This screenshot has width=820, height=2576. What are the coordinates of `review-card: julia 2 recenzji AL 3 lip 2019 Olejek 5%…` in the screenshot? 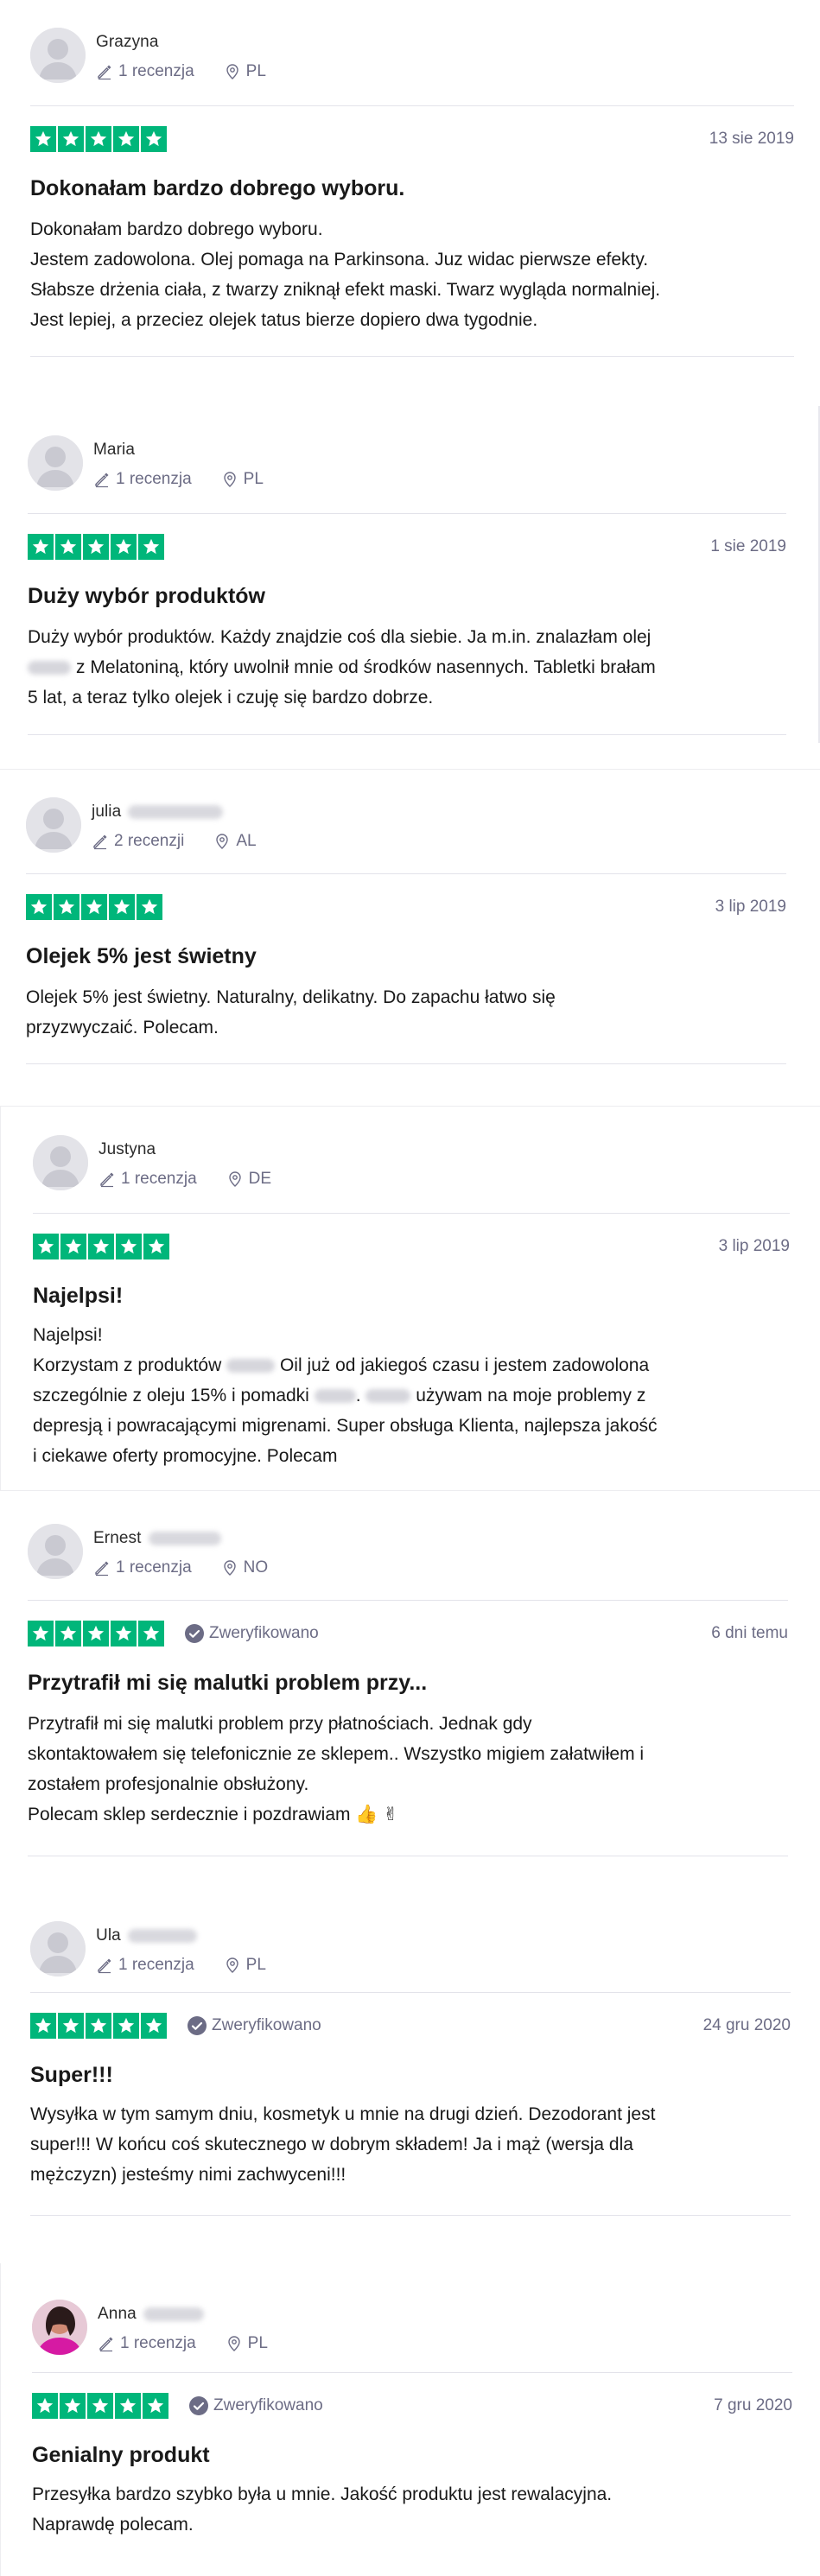 It's located at (410, 937).